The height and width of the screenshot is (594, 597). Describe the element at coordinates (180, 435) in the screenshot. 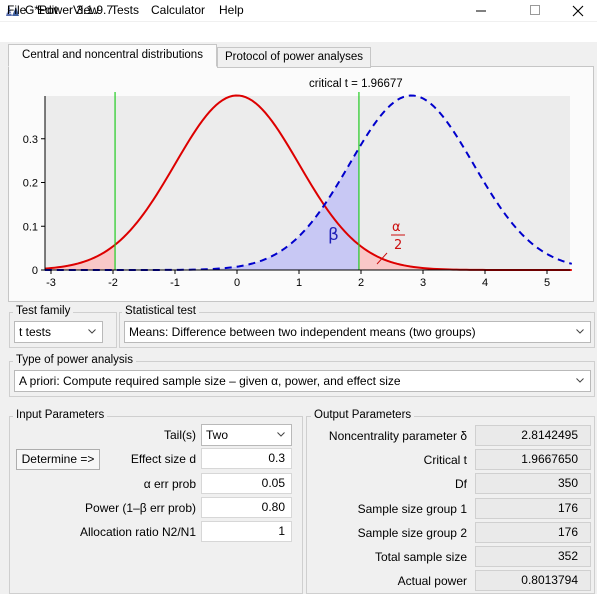

I see `tails-label: Tail(s)` at that location.